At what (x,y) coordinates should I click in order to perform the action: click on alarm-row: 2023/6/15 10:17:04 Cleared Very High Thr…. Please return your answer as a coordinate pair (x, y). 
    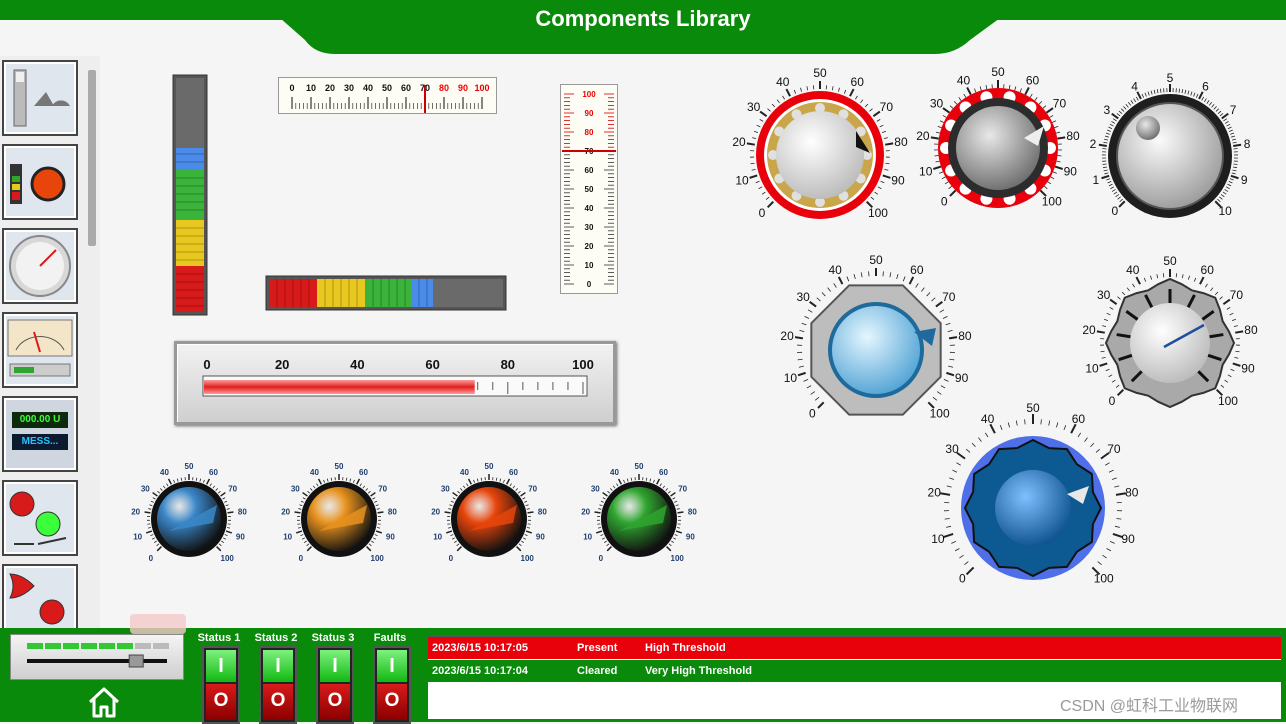
    Looking at the image, I should click on (854, 671).